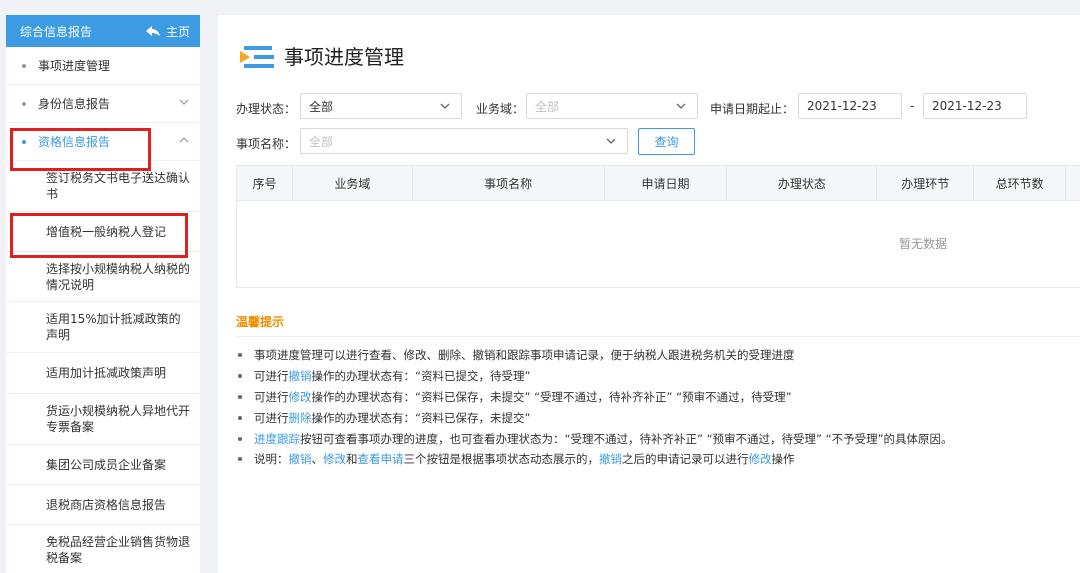 This screenshot has height=573, width=1080. Describe the element at coordinates (103, 31) in the screenshot. I see `sidebar-header: 综合信息报告 主页` at that location.